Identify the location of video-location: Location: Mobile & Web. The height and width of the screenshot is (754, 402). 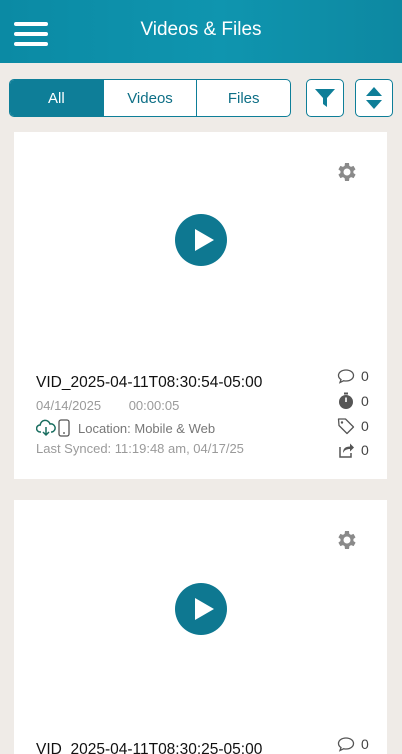
(147, 428).